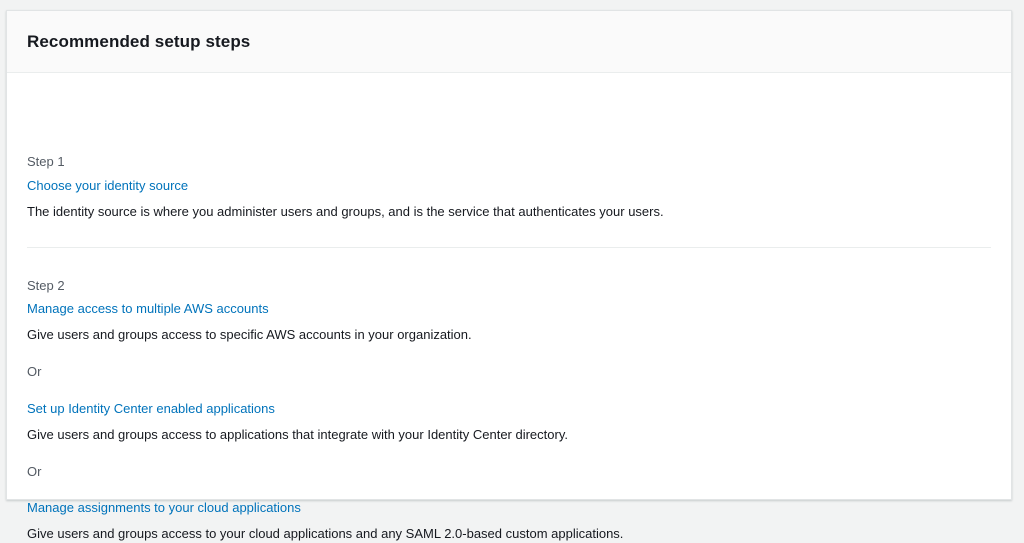  What do you see at coordinates (509, 42) in the screenshot?
I see `panel-header: Recommended setup steps` at bounding box center [509, 42].